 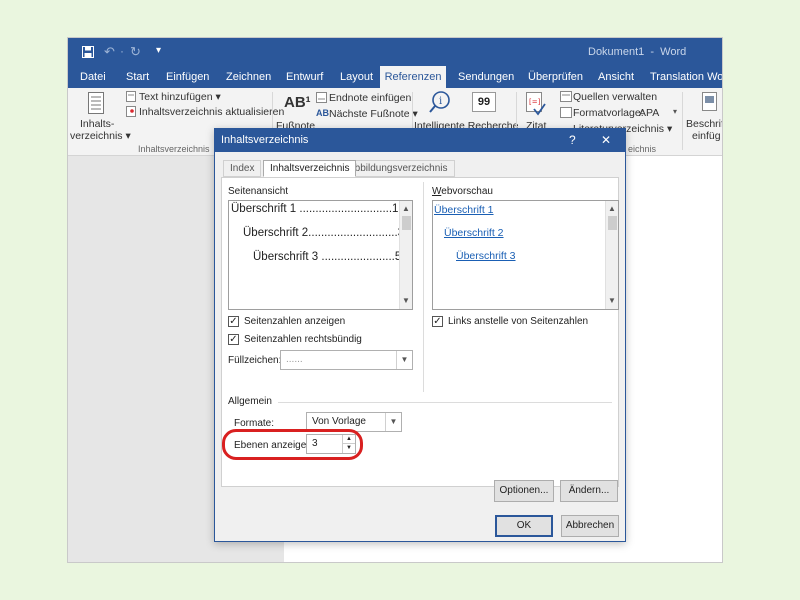 I want to click on tab-inhaltsverzeichnis: Inhaltsverzeichnis, so click(x=310, y=168).